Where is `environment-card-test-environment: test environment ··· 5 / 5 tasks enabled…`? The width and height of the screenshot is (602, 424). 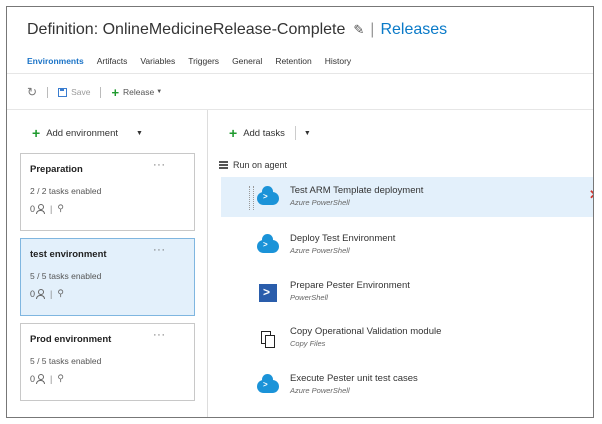 environment-card-test-environment: test environment ··· 5 / 5 tasks enabled… is located at coordinates (107, 277).